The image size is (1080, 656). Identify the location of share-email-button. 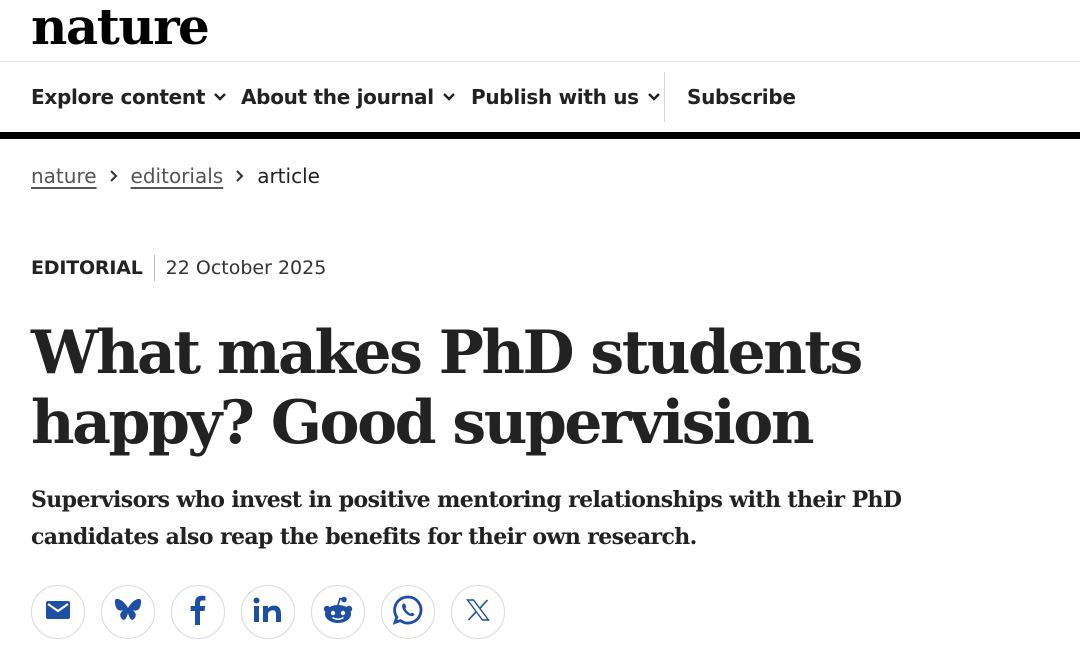
(58, 612).